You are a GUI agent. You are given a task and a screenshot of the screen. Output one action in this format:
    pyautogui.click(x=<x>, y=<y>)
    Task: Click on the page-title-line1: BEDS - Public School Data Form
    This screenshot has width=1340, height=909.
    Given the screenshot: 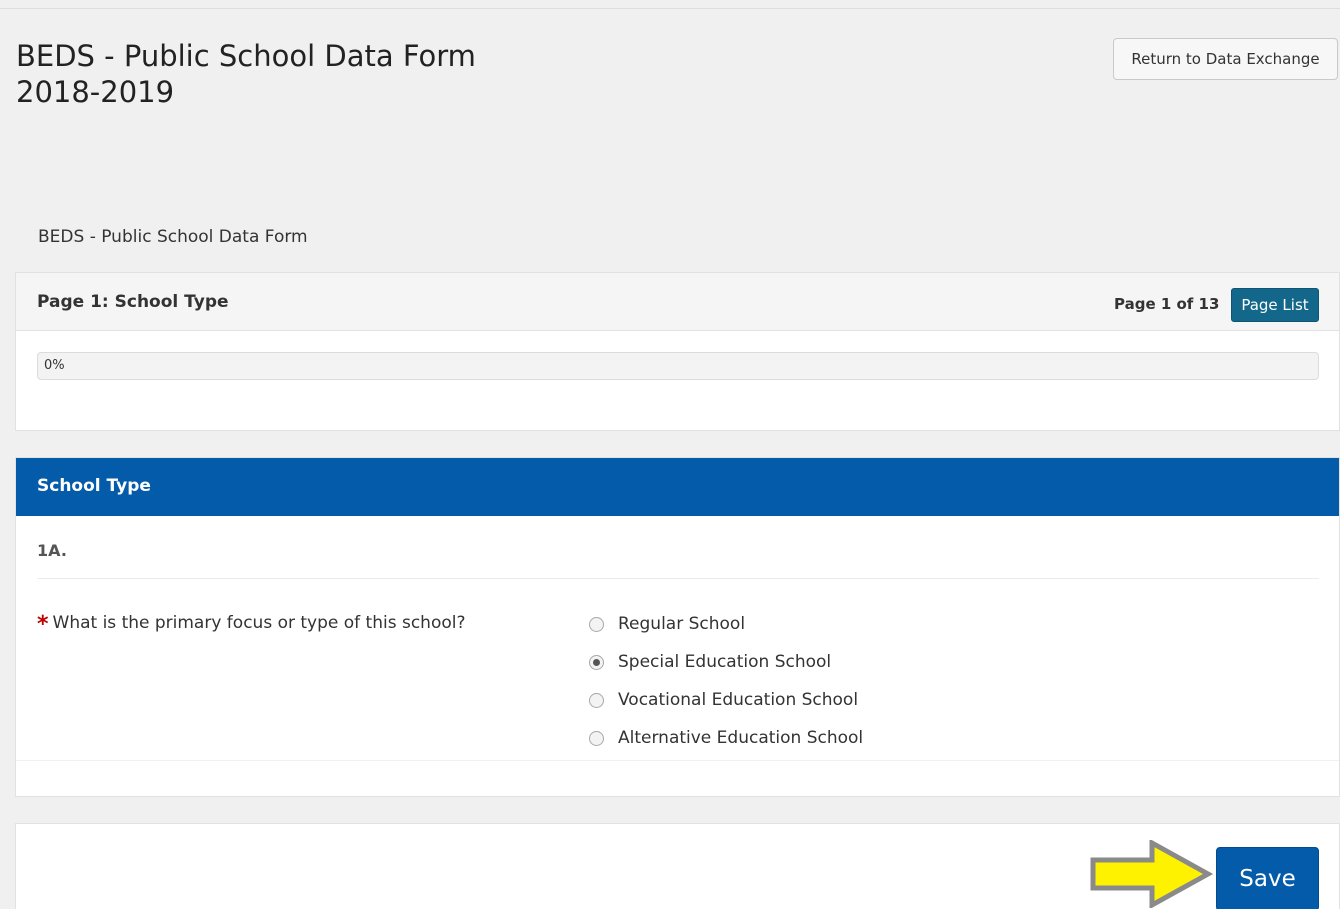 What is the action you would take?
    pyautogui.click(x=246, y=56)
    